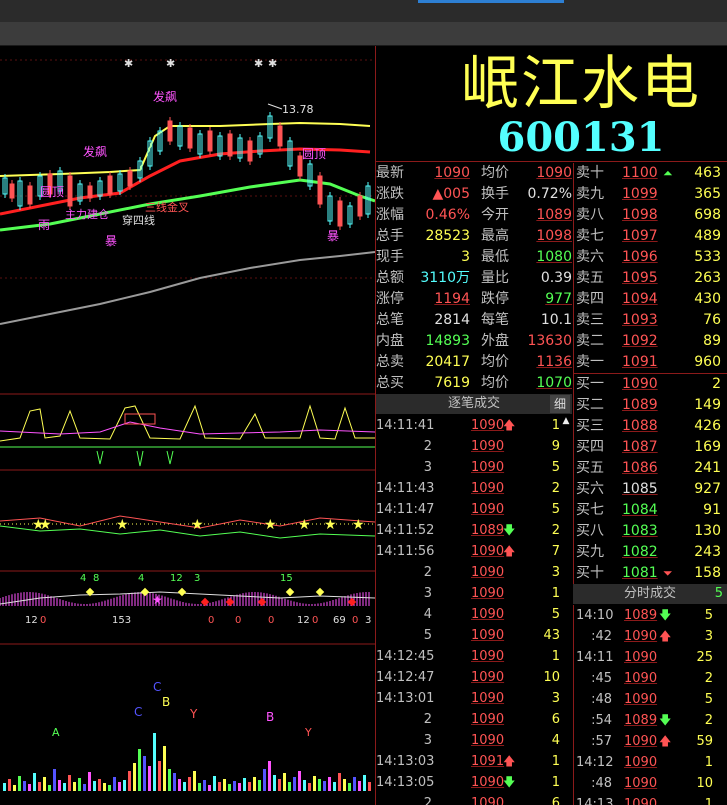  What do you see at coordinates (650, 573) in the screenshot?
I see `bid-row: 买十 1081 ⏷ 158` at bounding box center [650, 573].